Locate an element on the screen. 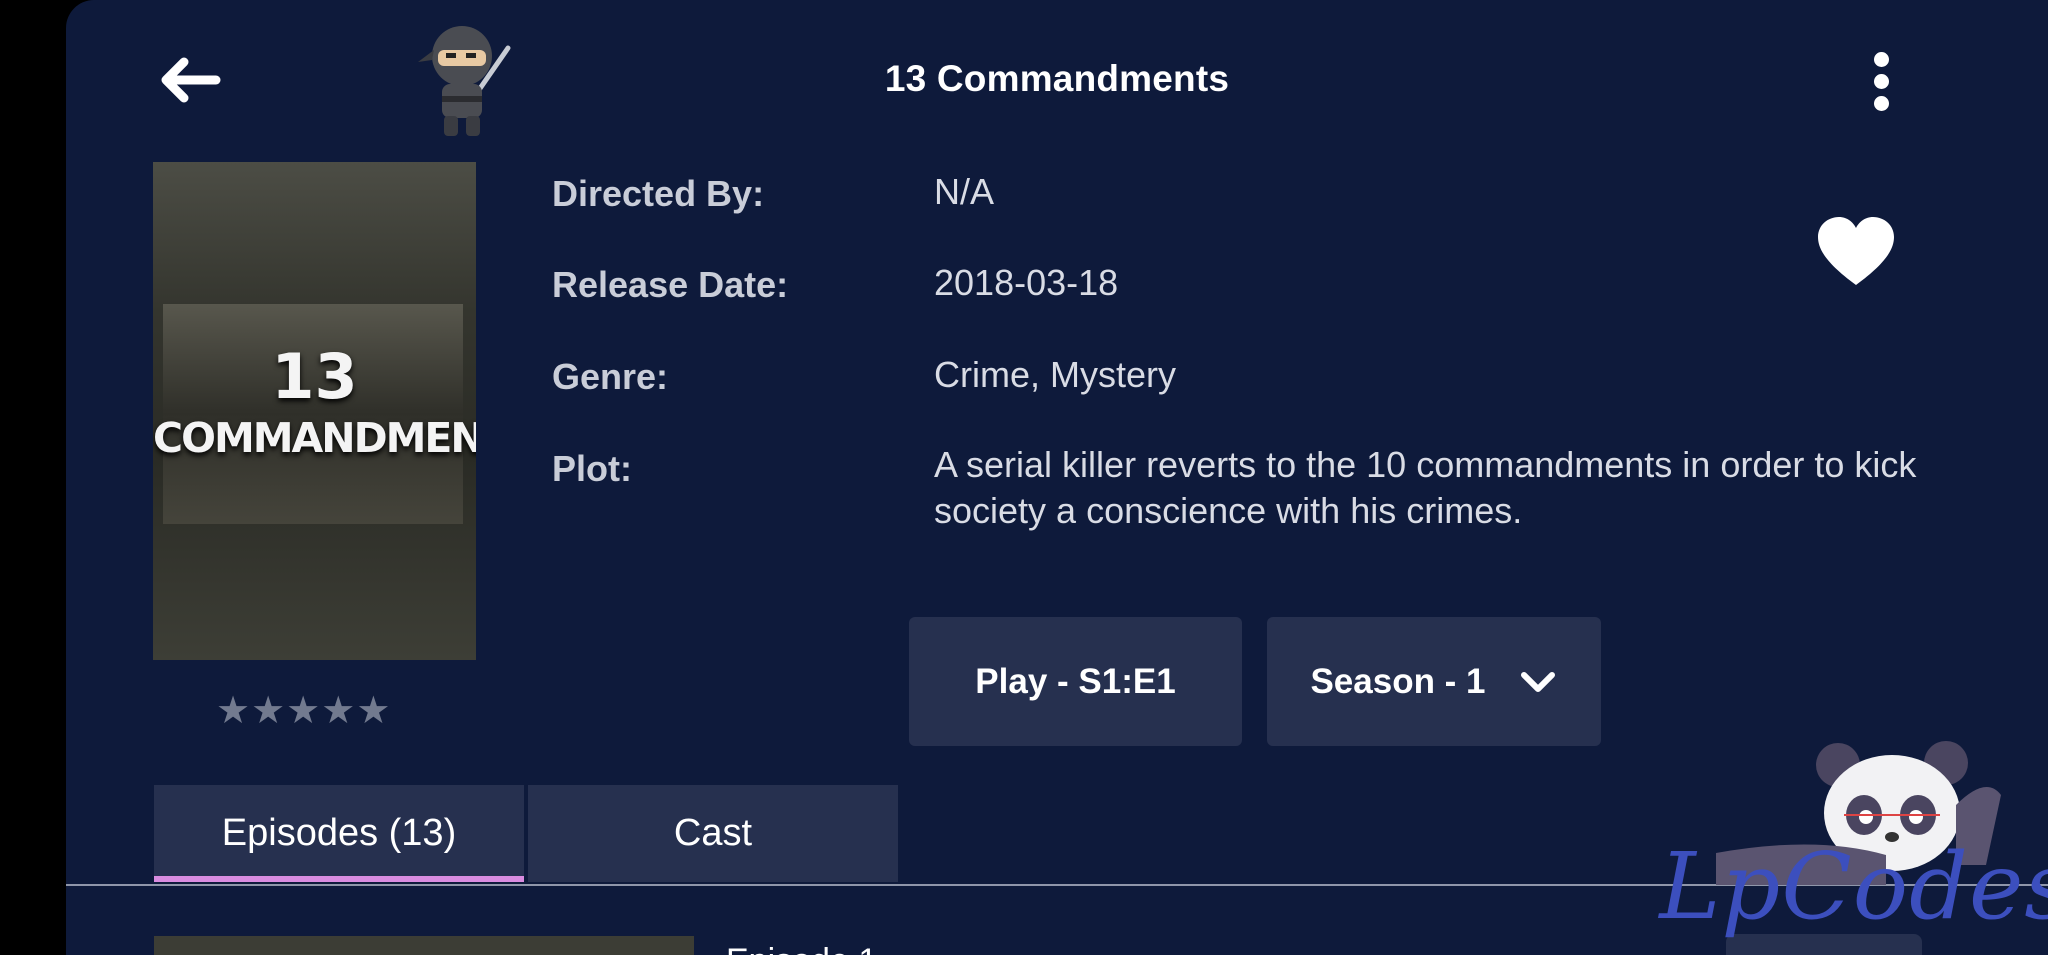  season-select: Season - 1 is located at coordinates (1434, 681).